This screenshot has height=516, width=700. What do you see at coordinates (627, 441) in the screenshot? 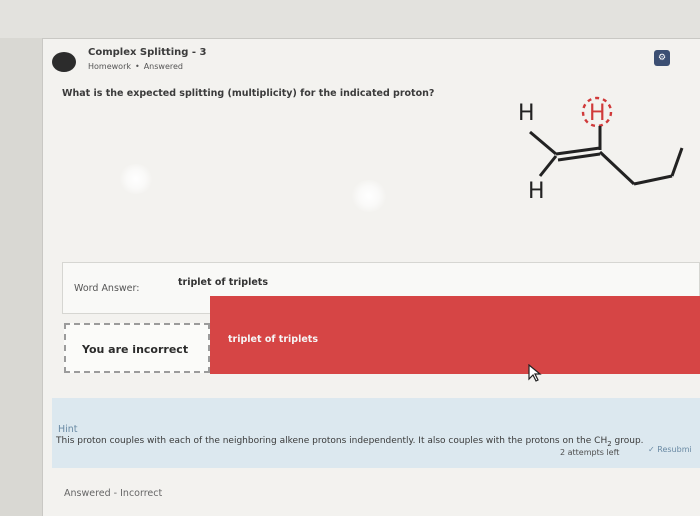
I see `hint-text-end: group.` at bounding box center [627, 441].